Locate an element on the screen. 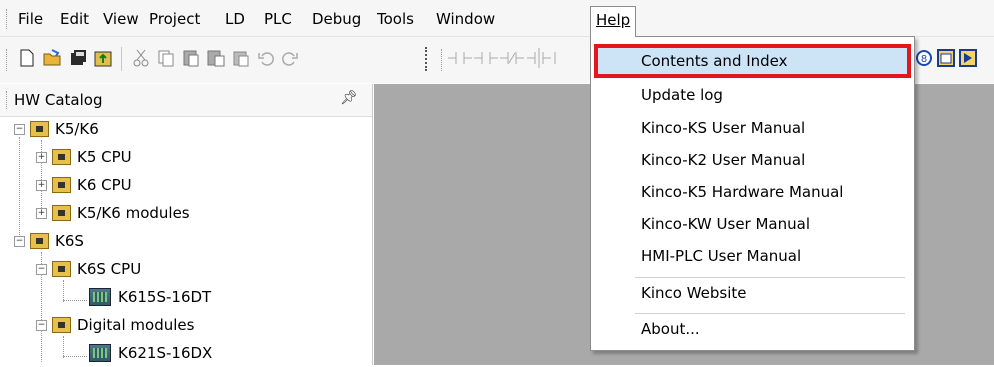 Image resolution: width=994 pixels, height=367 pixels. open-folder-icon is located at coordinates (52, 58).